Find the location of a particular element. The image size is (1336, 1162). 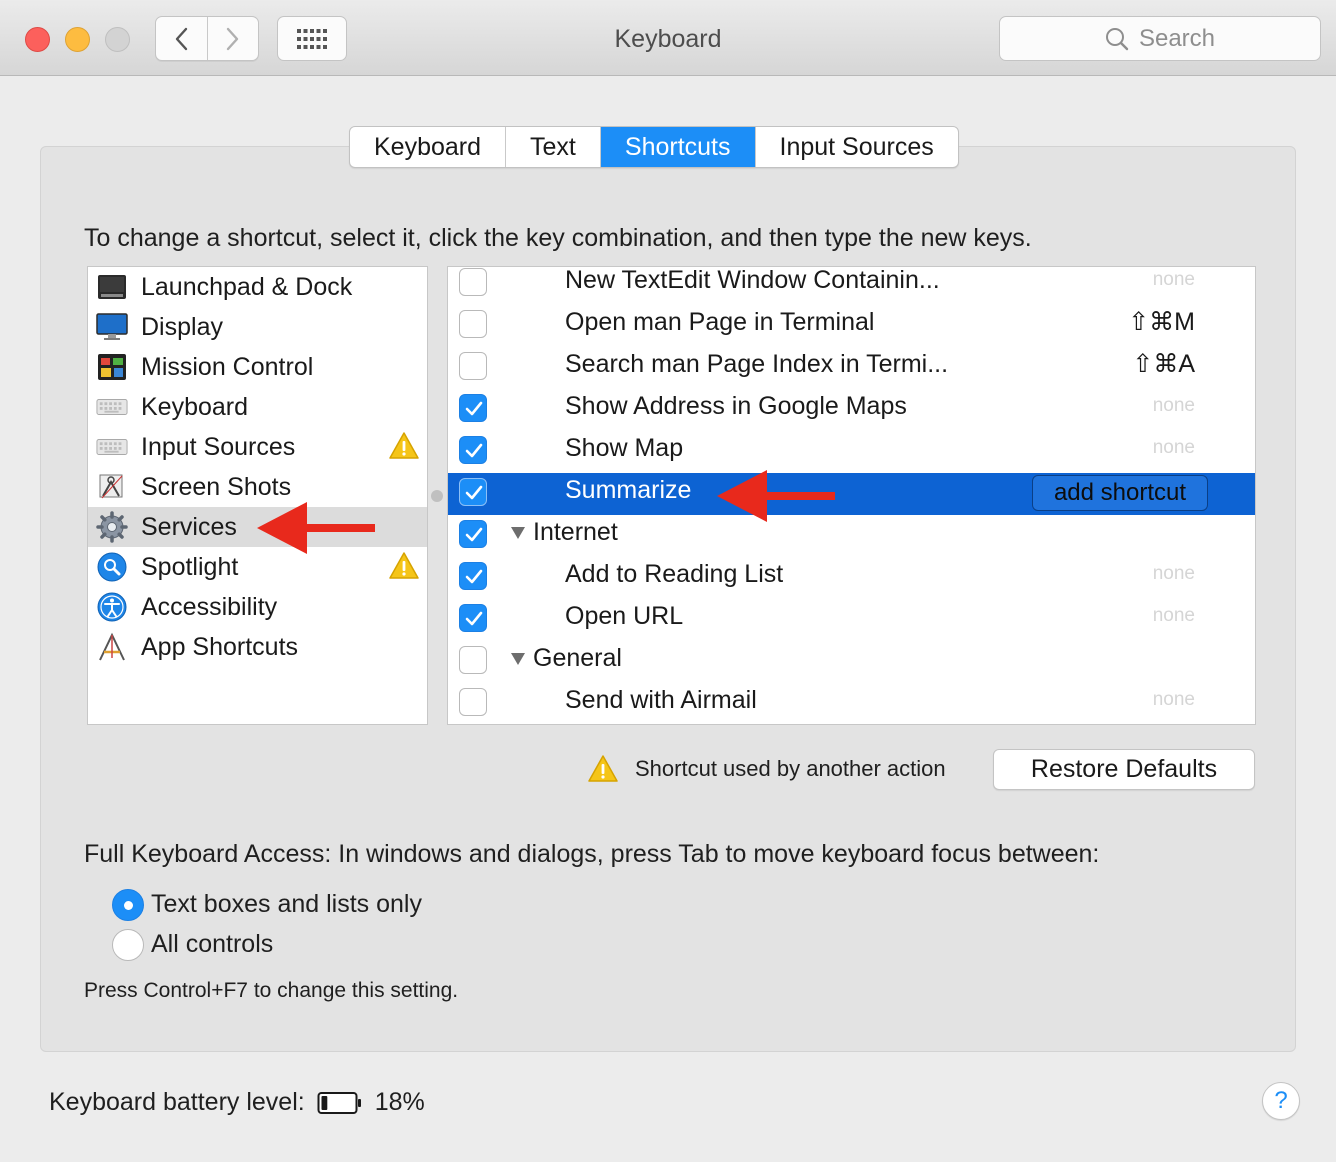

restore-defaults-button: Restore Defaults is located at coordinates (1124, 769).